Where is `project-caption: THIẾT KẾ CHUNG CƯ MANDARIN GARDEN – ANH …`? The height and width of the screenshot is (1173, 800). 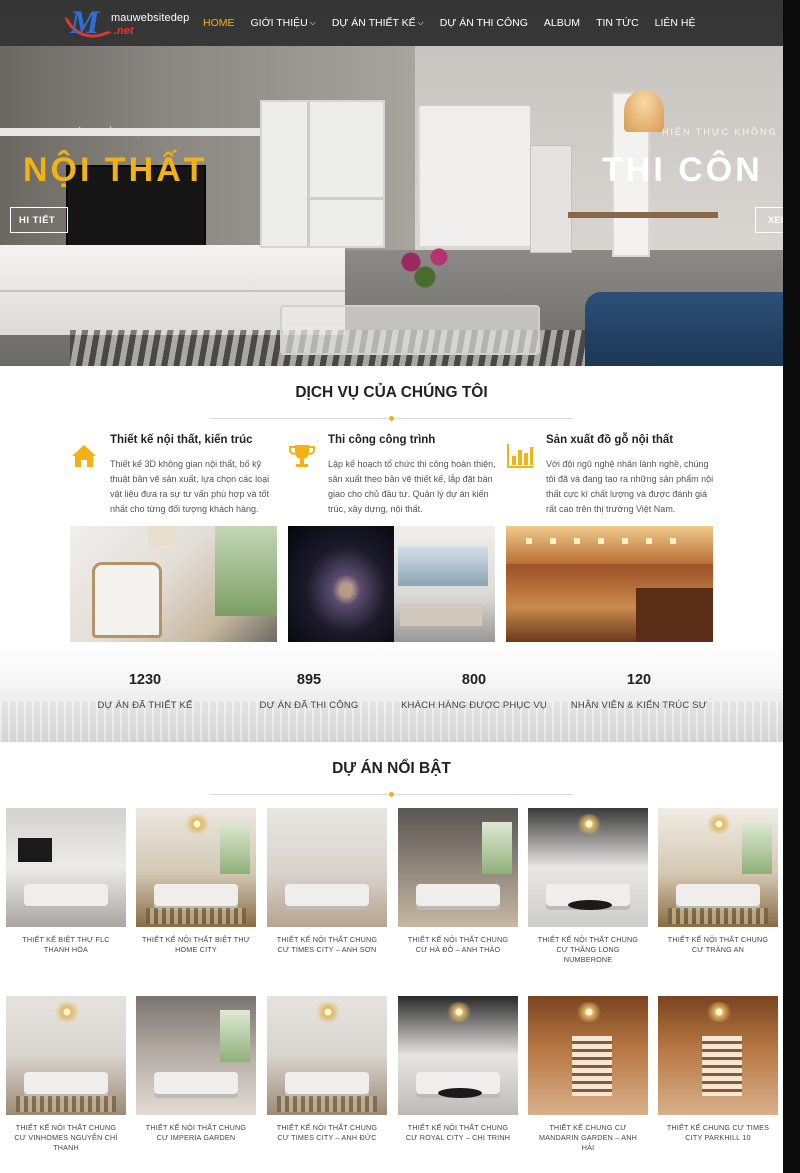
project-caption: THIẾT KẾ CHUNG CƯ MANDARIN GARDEN – ANH … is located at coordinates (588, 1138).